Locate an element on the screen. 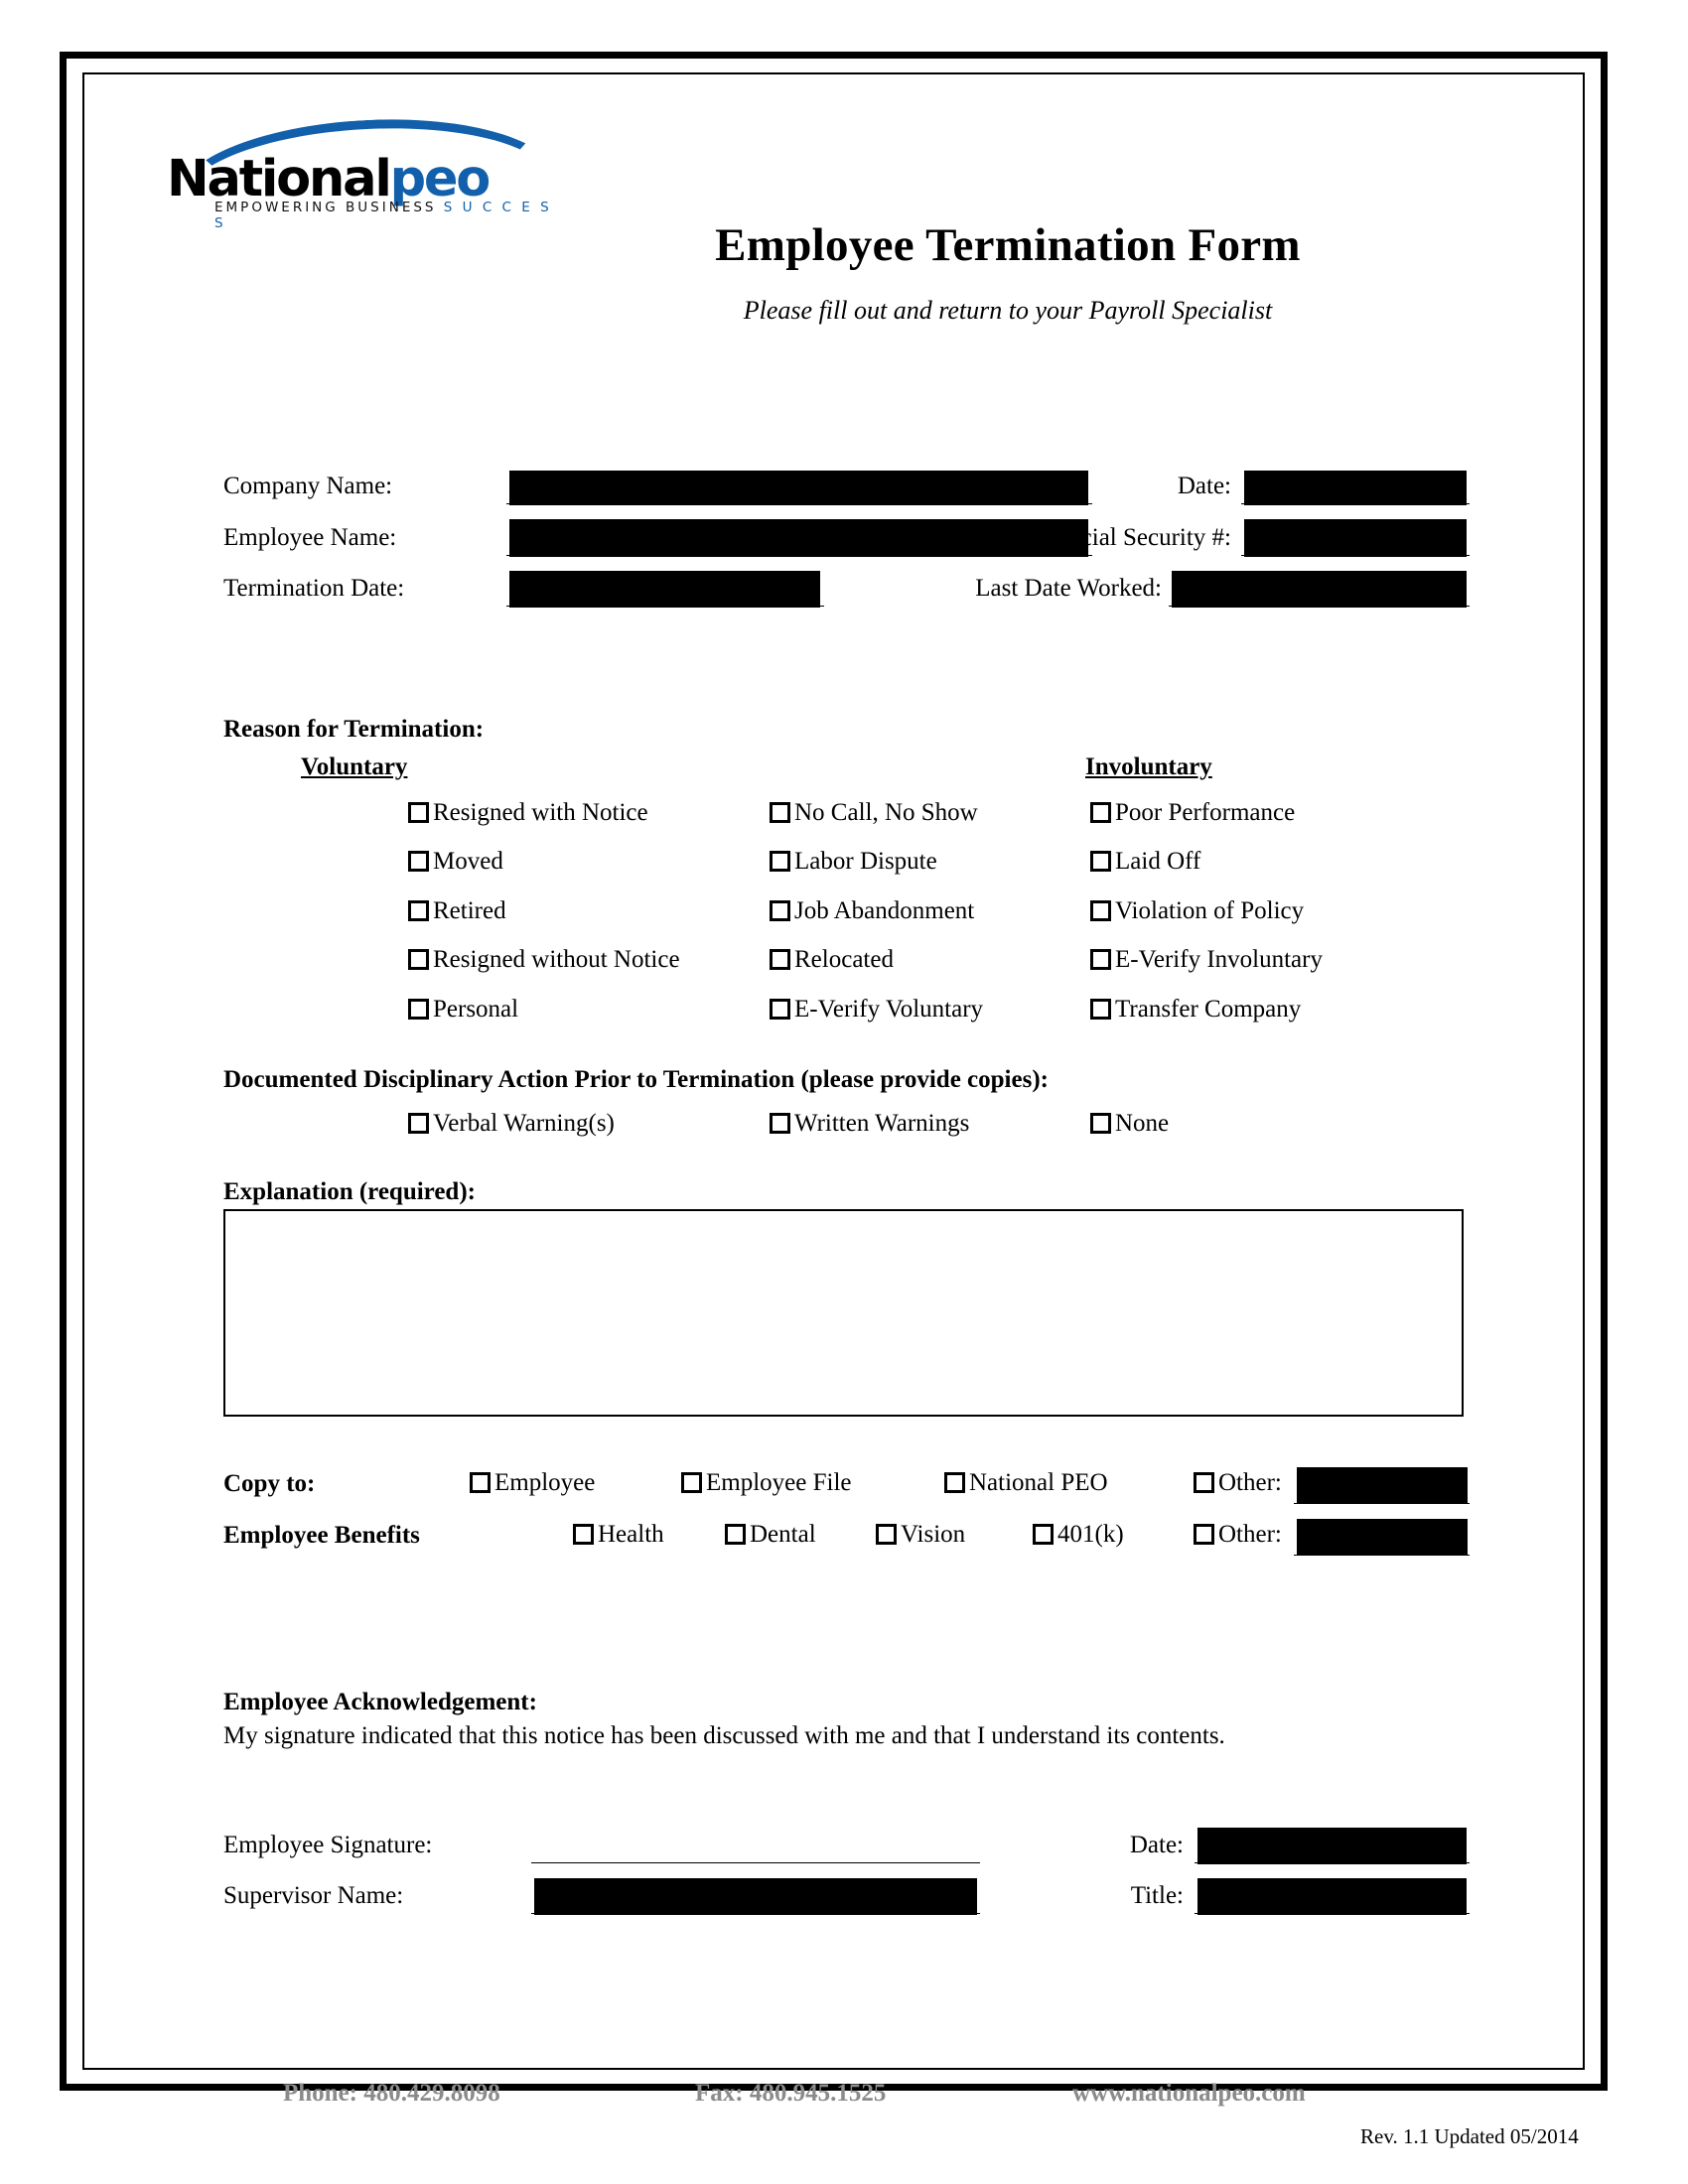 Image resolution: width=1688 pixels, height=2184 pixels. checkbox-retired is located at coordinates (418, 910).